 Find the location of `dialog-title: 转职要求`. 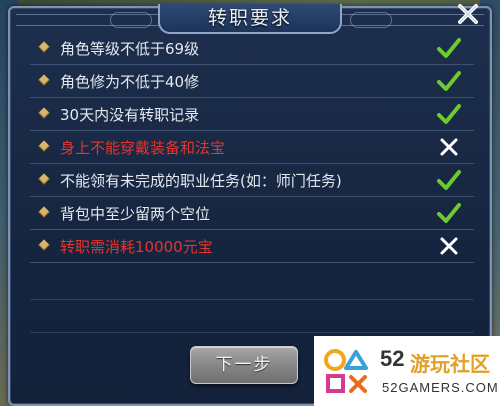

dialog-title: 转职要求 is located at coordinates (249, 18).